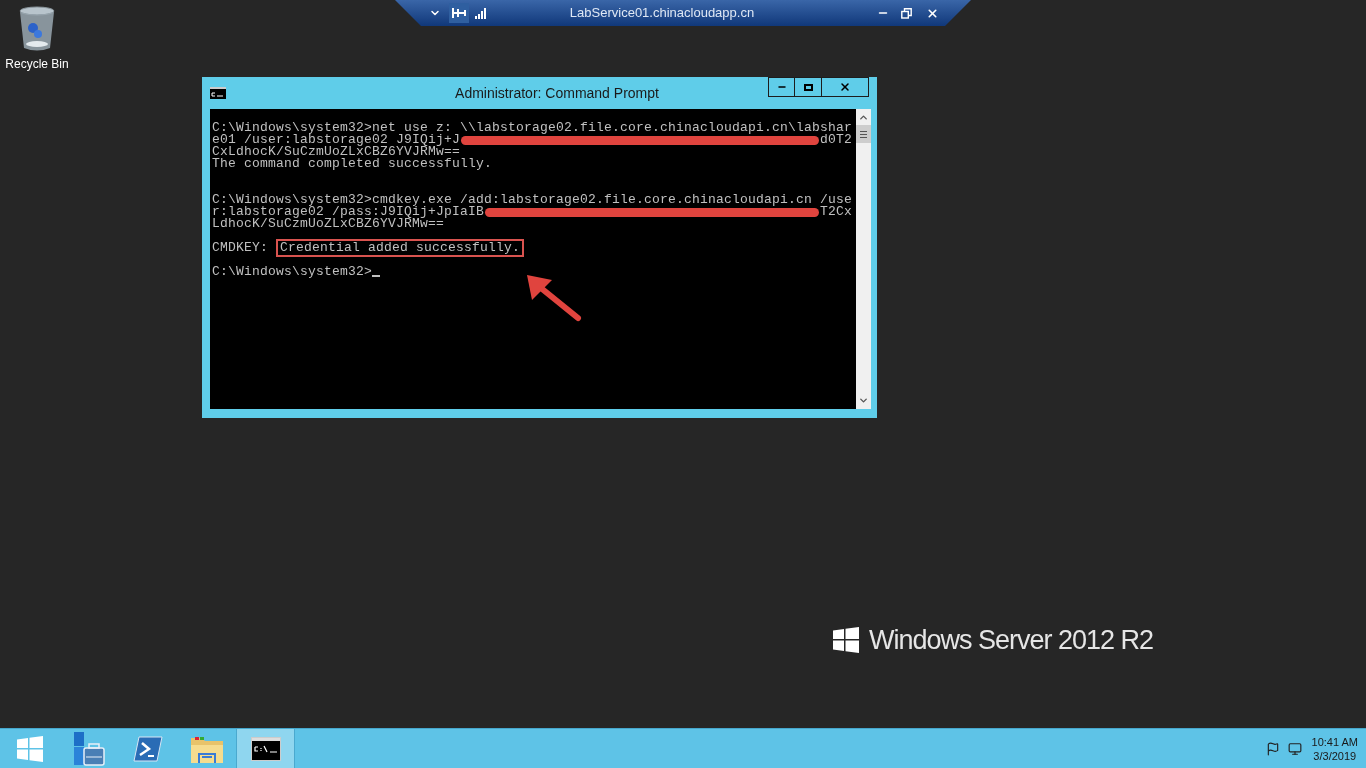 The width and height of the screenshot is (1366, 768). I want to click on console-icon, so click(218, 93).